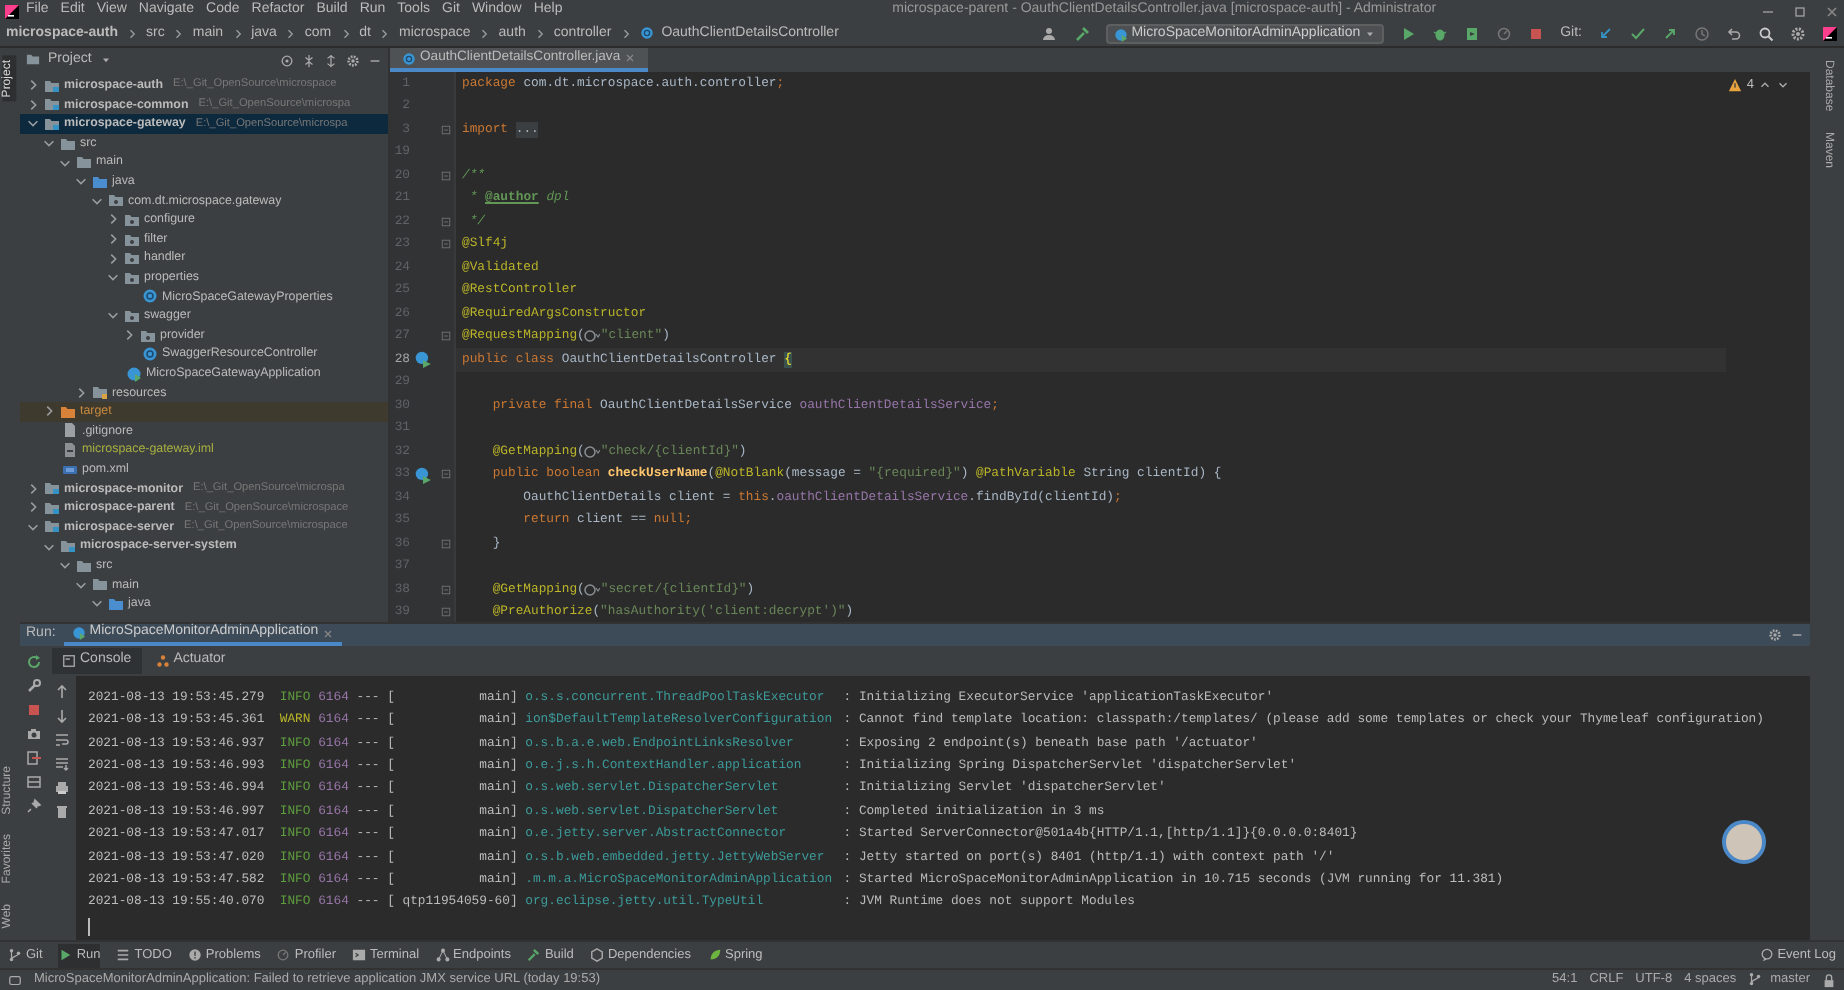 Image resolution: width=1844 pixels, height=990 pixels. What do you see at coordinates (34, 806) in the screenshot?
I see `pin-icon` at bounding box center [34, 806].